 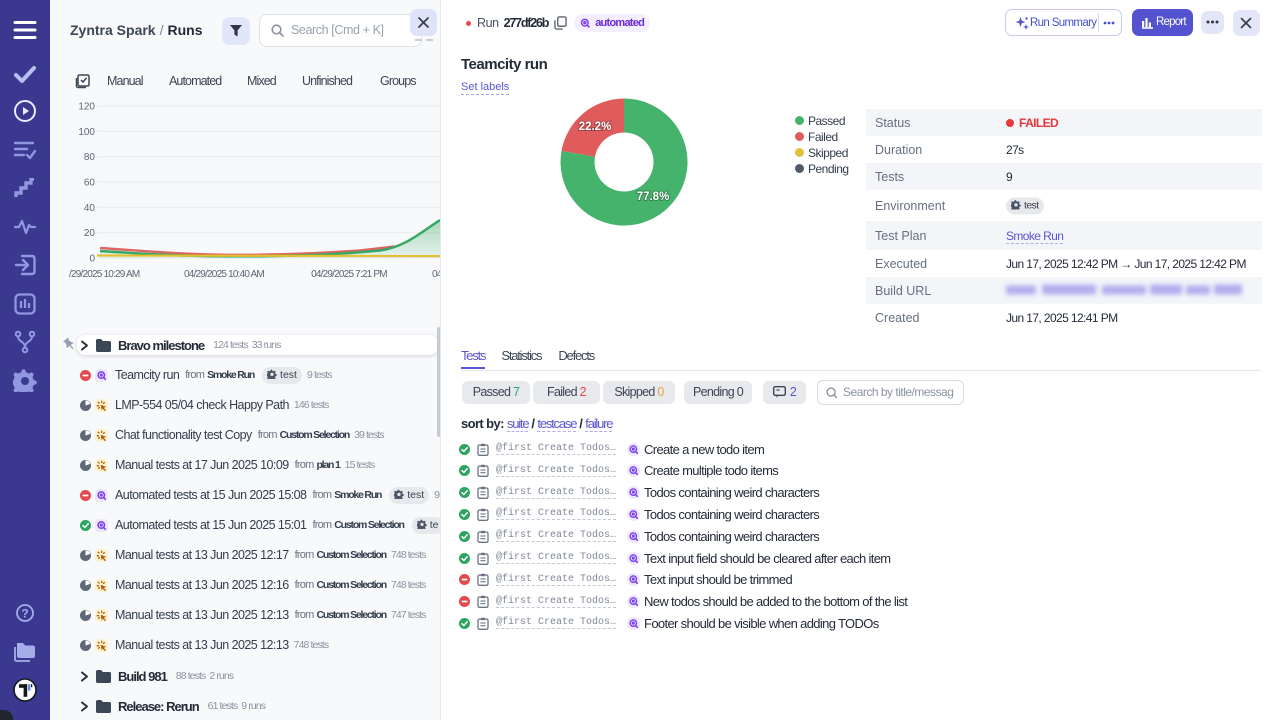 What do you see at coordinates (92, 259) in the screenshot?
I see `svg-text: 0` at bounding box center [92, 259].